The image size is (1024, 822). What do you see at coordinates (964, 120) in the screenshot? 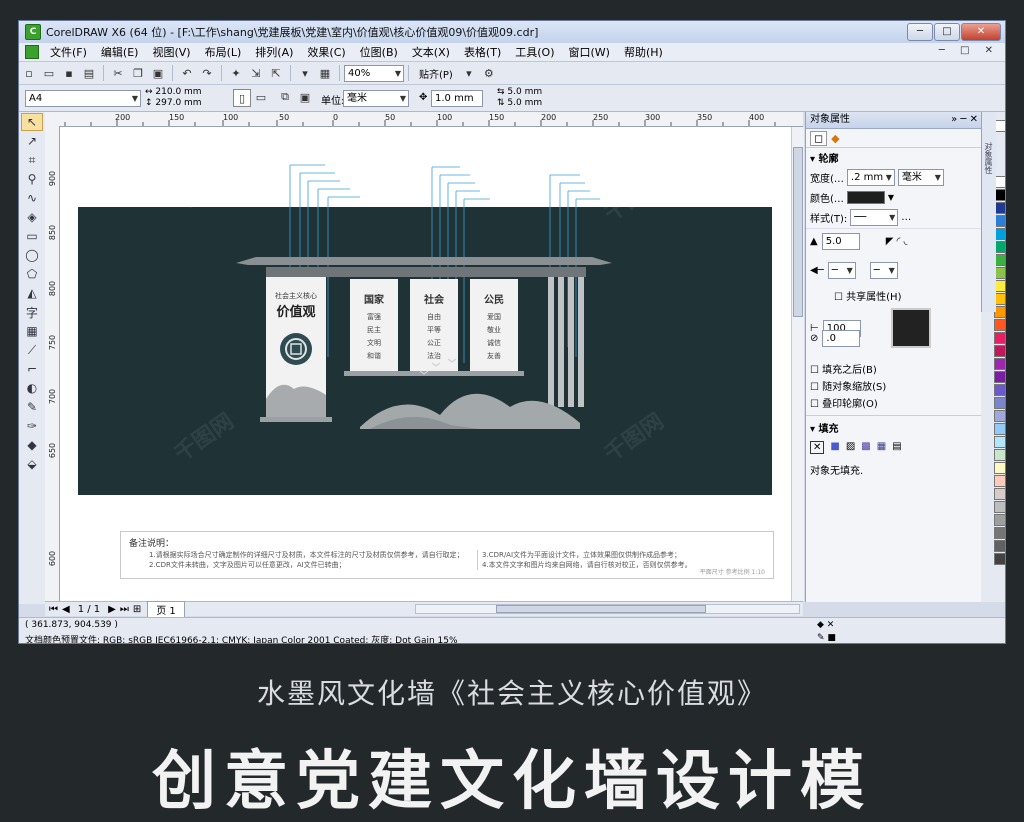
I see `docker-controls: » ─ ✕` at bounding box center [964, 120].